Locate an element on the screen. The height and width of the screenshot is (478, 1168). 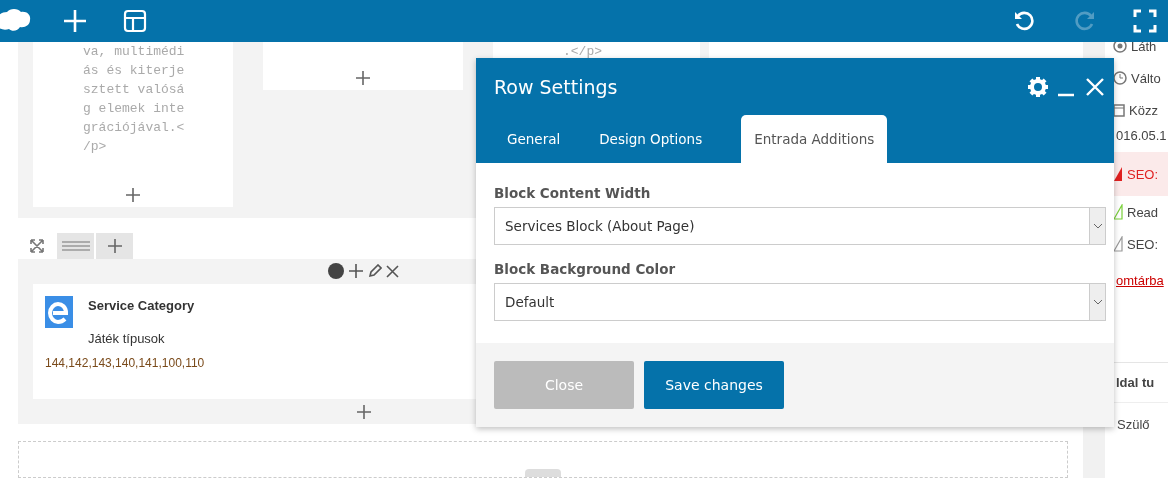
cloud-logo-icon is located at coordinates (16, 21).